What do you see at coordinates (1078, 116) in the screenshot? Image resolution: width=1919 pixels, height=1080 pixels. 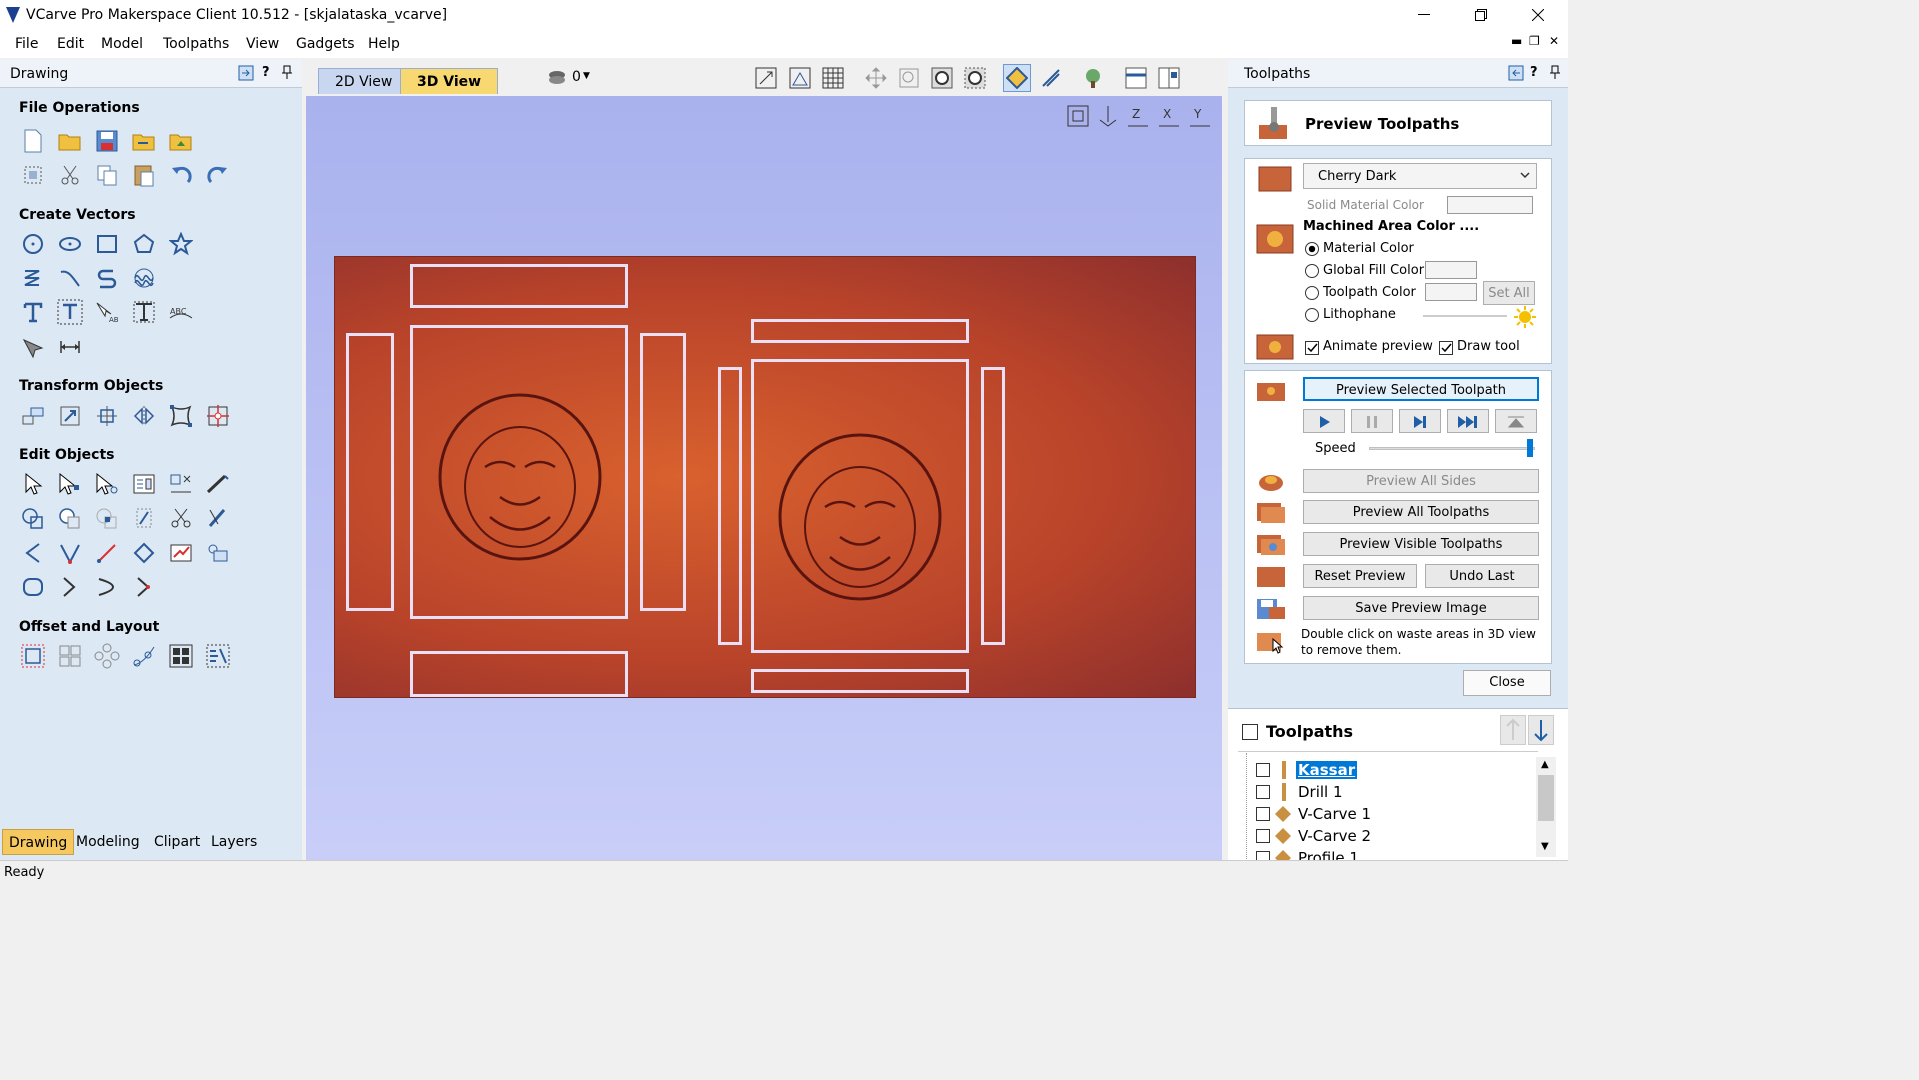 I see `view-iso-icon` at bounding box center [1078, 116].